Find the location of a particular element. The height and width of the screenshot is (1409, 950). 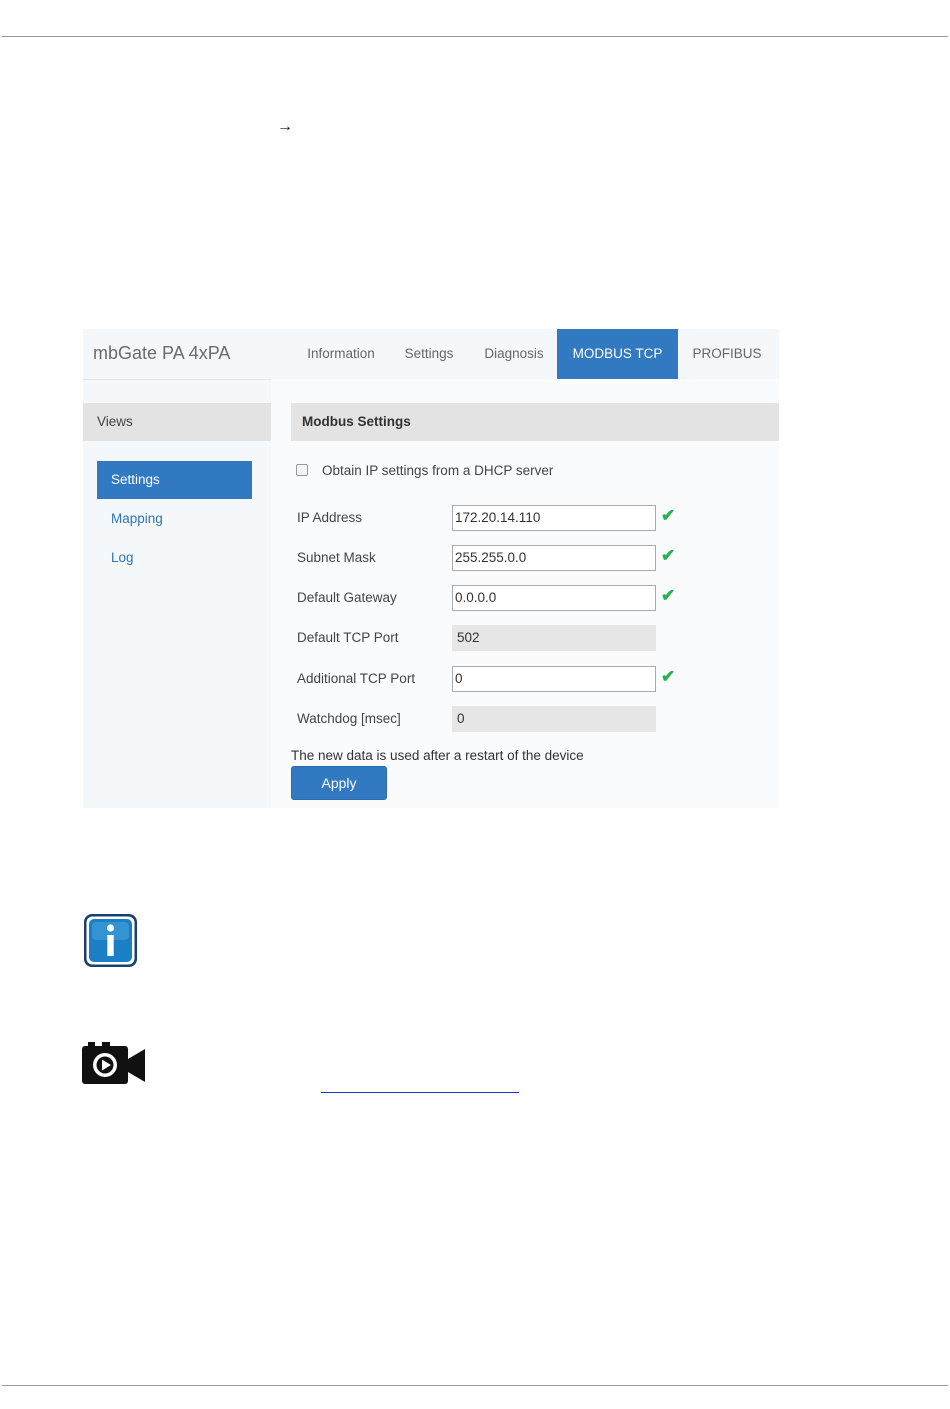

default-tcp-port-label: Default TCP Port is located at coordinates (348, 637).